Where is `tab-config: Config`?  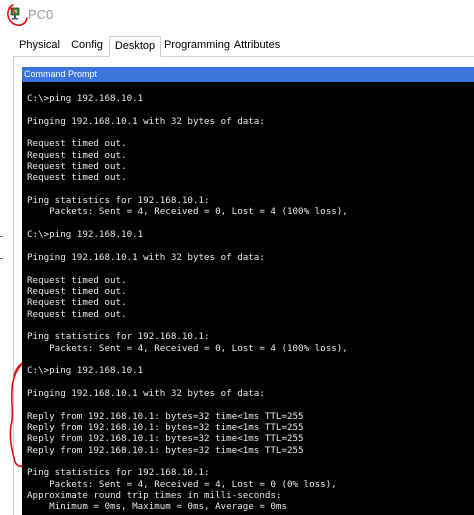 tab-config: Config is located at coordinates (87, 45).